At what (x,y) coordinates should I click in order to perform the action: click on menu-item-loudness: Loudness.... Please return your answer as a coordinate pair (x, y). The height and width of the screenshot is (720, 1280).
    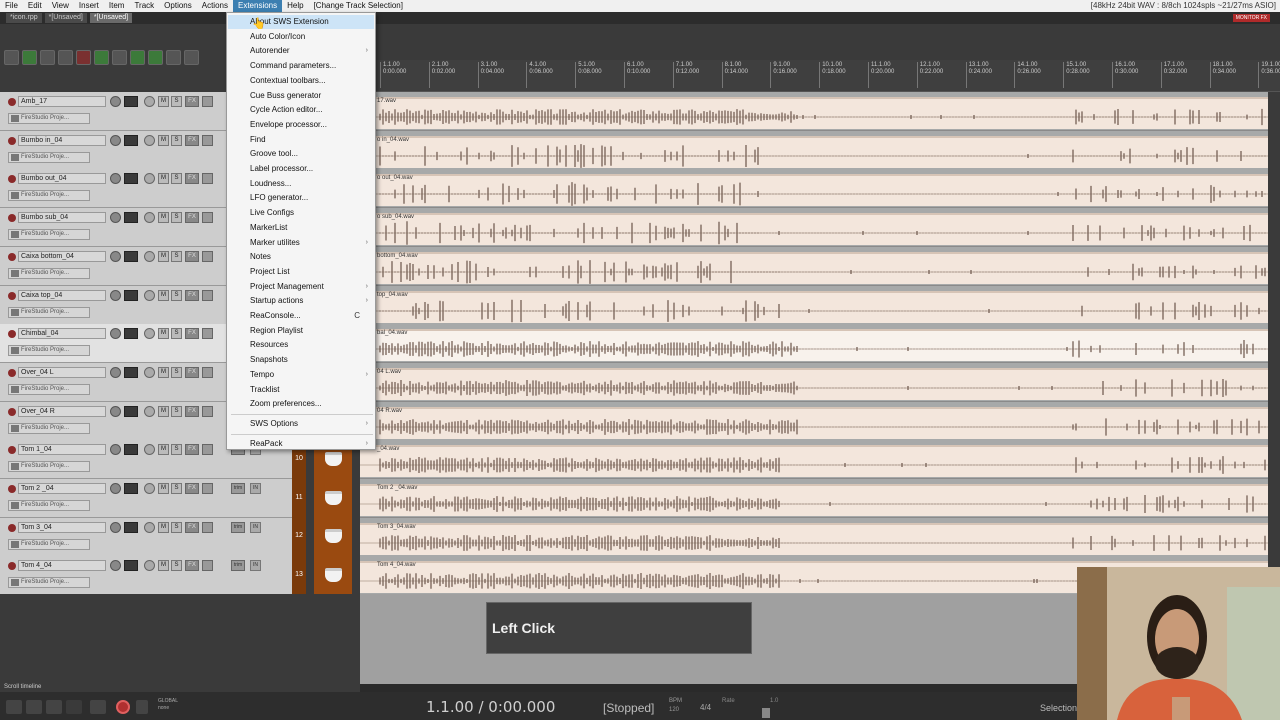
    Looking at the image, I should click on (301, 184).